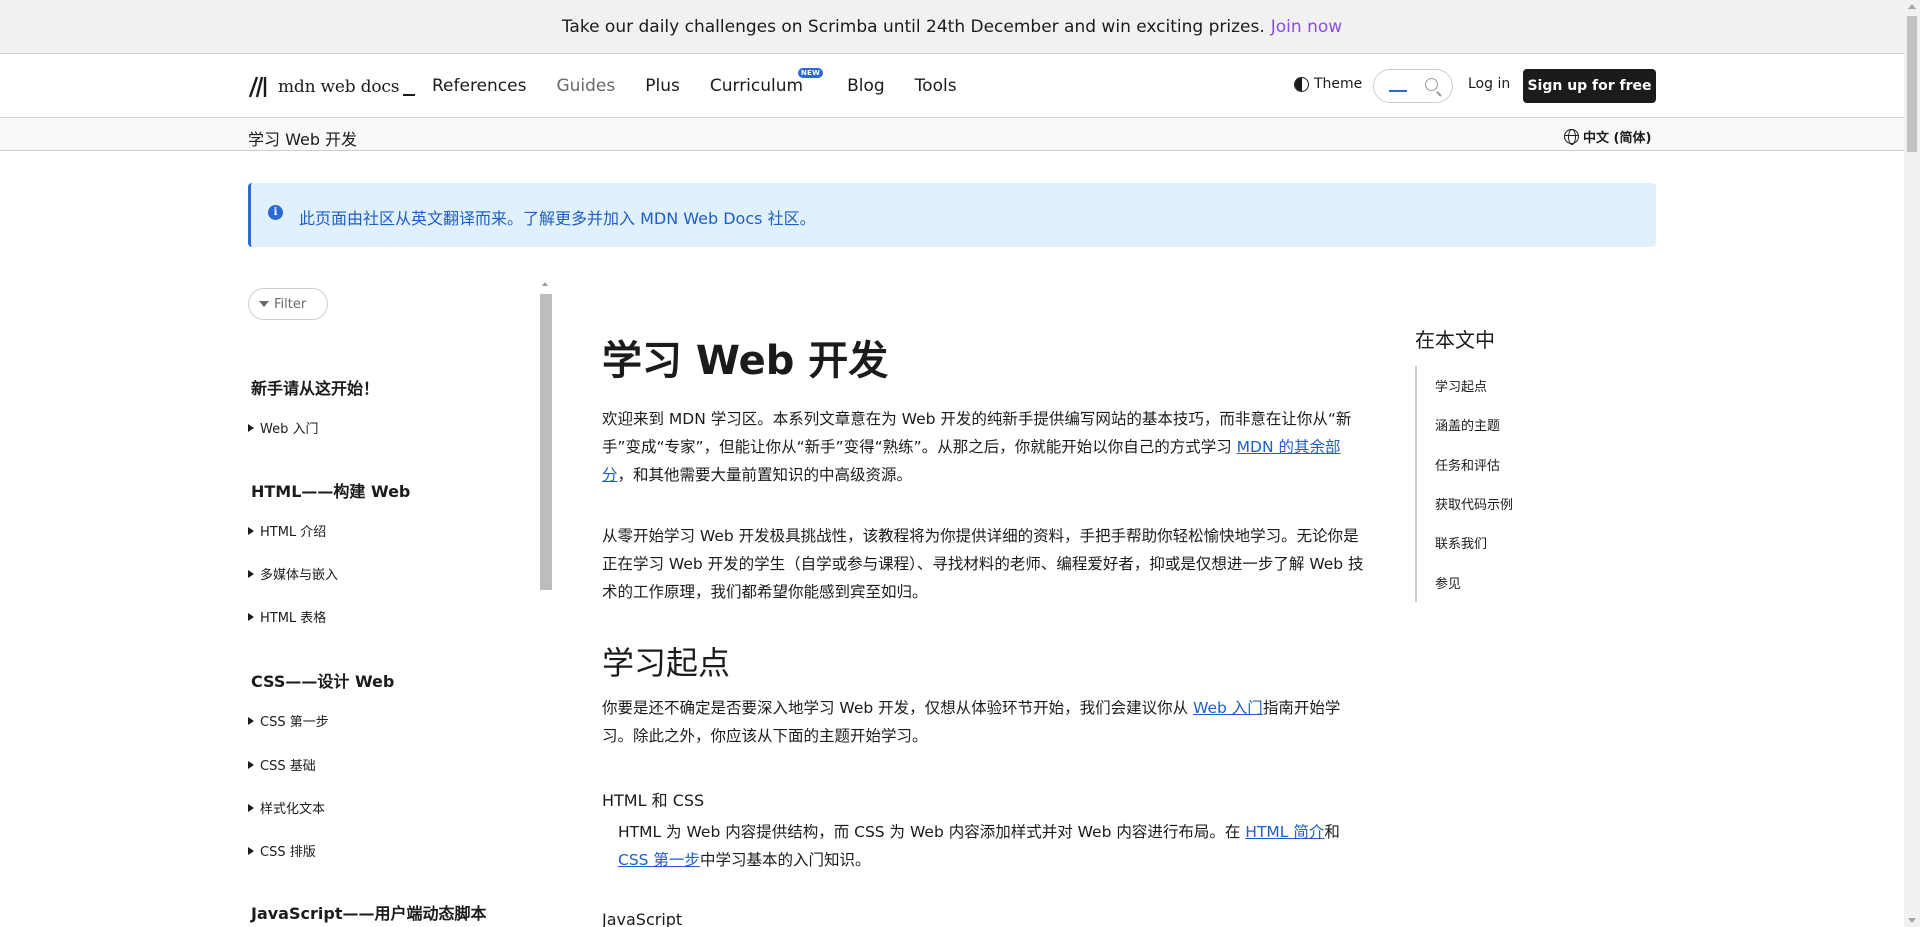  I want to click on theme-icon, so click(1301, 84).